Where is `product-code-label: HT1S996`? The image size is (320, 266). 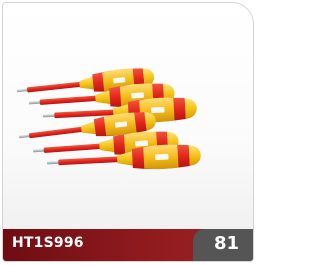 product-code-label: HT1S996 is located at coordinates (48, 243).